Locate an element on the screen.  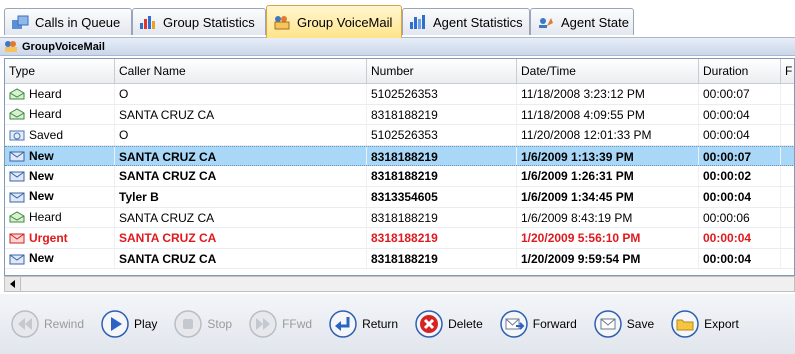
fast-forward-icon is located at coordinates (263, 324).